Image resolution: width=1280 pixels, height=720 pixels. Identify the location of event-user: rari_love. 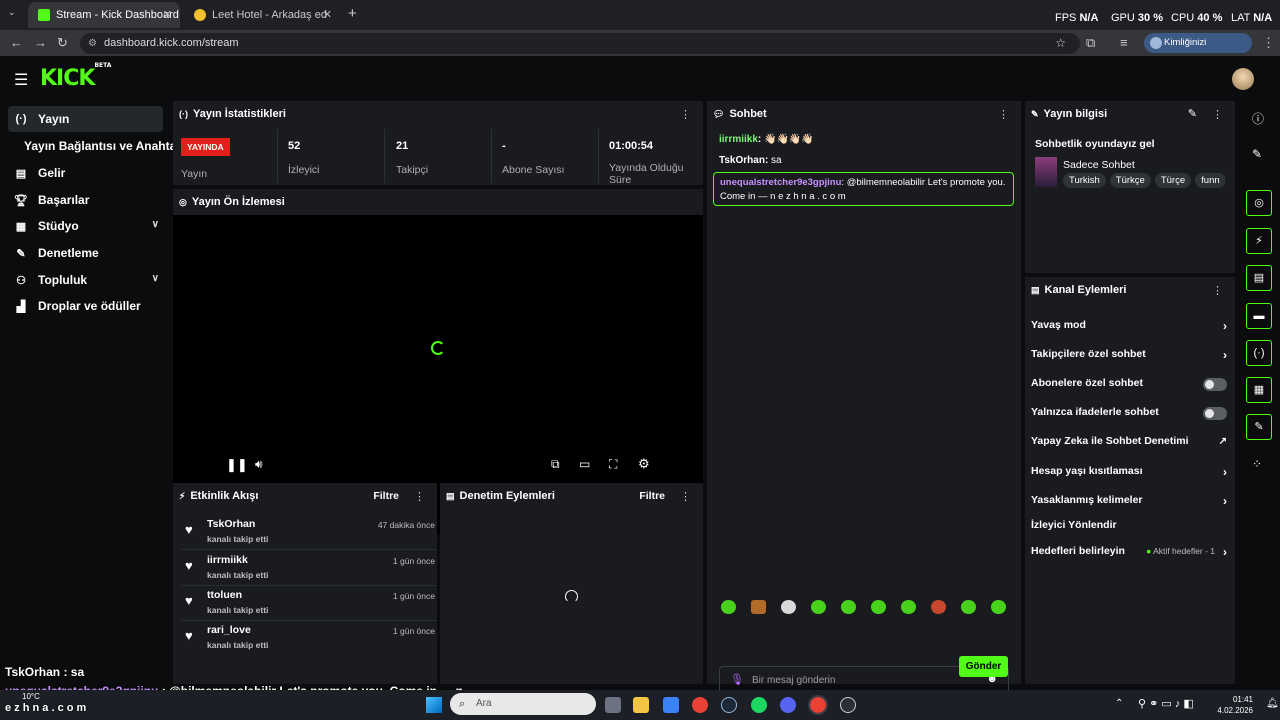
(229, 630).